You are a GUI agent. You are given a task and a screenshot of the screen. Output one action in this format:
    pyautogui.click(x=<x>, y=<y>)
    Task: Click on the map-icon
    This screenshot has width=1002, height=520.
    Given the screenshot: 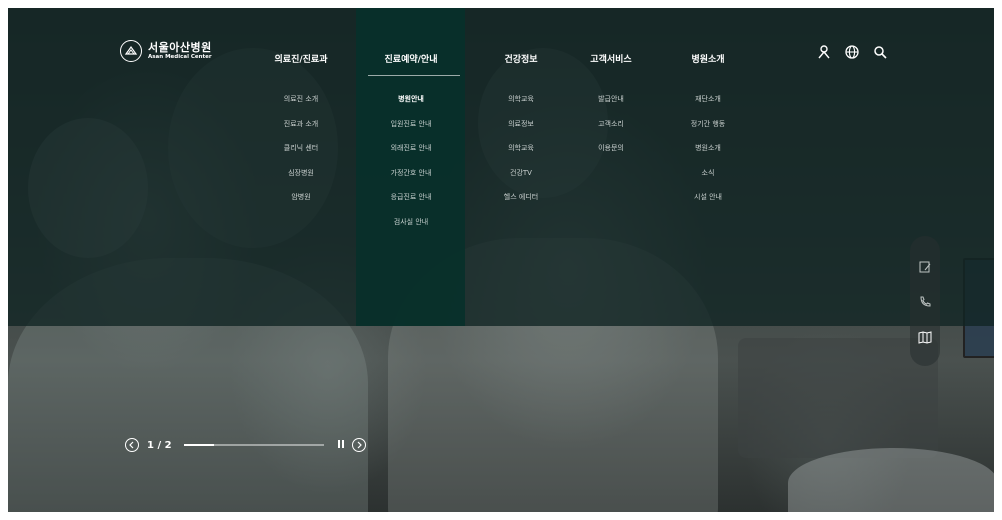 What is the action you would take?
    pyautogui.click(x=925, y=336)
    